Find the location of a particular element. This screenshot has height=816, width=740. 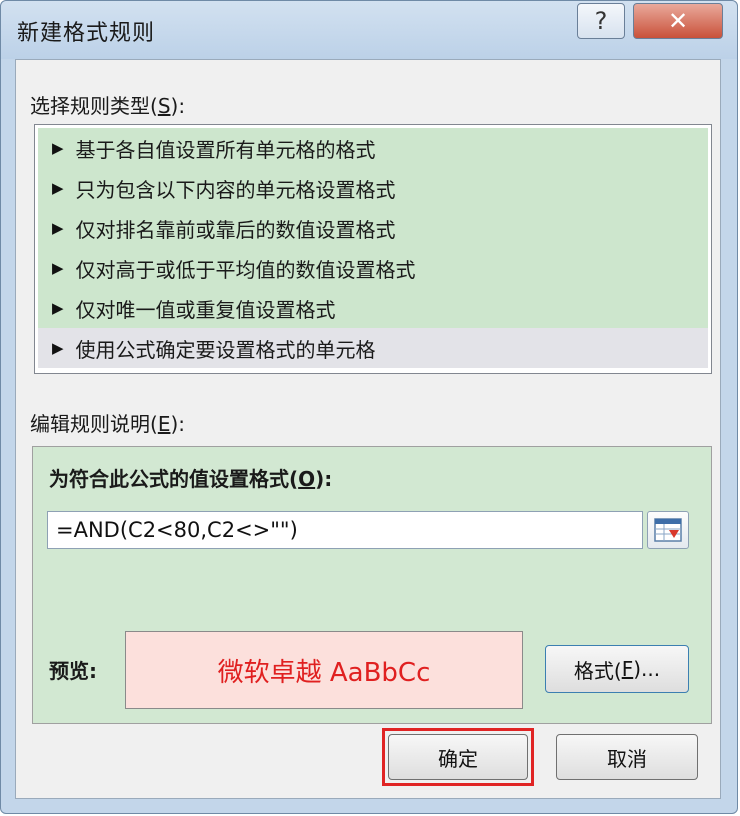

help-icon: ? is located at coordinates (601, 21).